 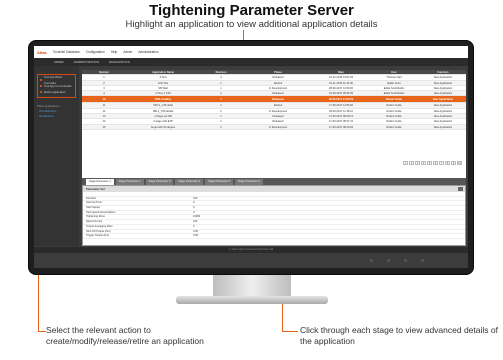 What do you see at coordinates (127, 52) in the screenshot?
I see `top-menu-item: Admin` at bounding box center [127, 52].